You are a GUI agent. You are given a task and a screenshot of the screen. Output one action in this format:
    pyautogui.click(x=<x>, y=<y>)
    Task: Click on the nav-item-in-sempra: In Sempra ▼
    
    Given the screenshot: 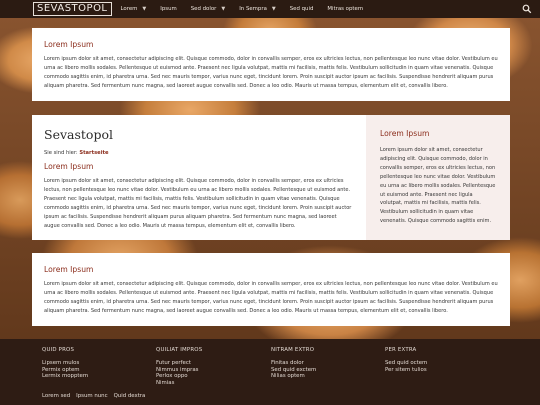 What is the action you would take?
    pyautogui.click(x=257, y=9)
    